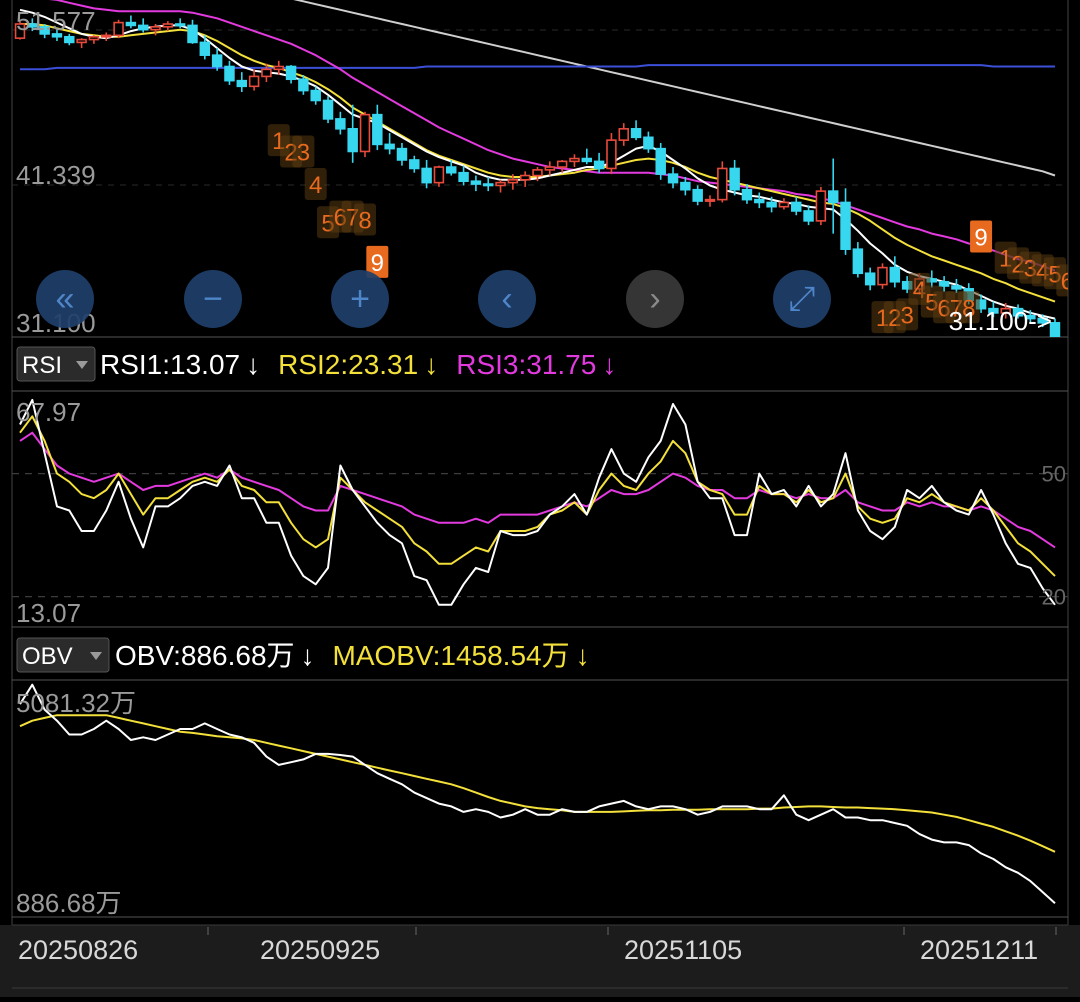  Describe the element at coordinates (609, 364) in the screenshot. I see `rsi3-arrow-icon: ↓` at that location.